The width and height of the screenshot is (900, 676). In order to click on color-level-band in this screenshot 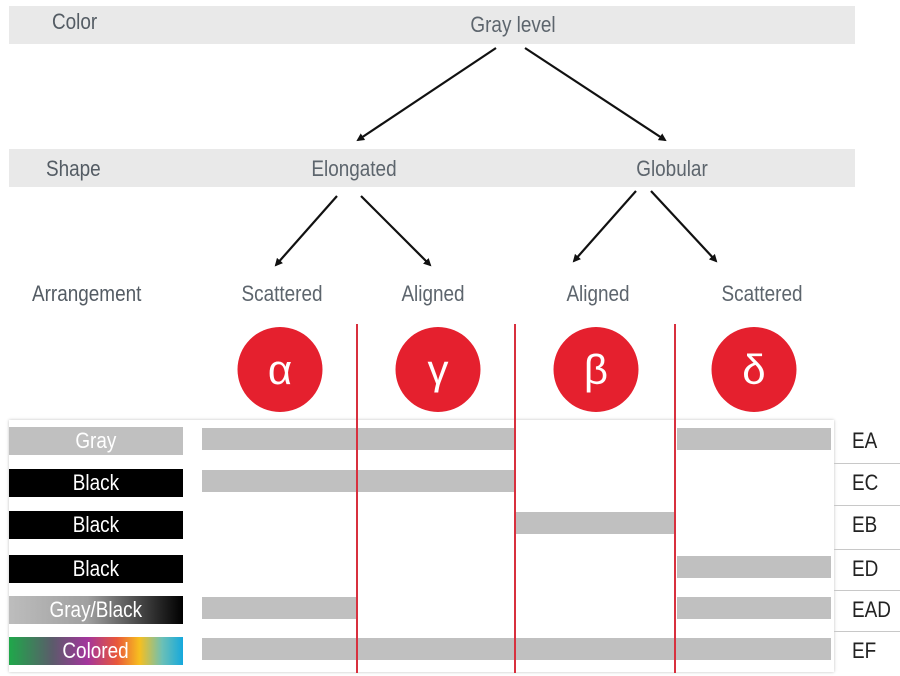, I will do `click(432, 25)`.